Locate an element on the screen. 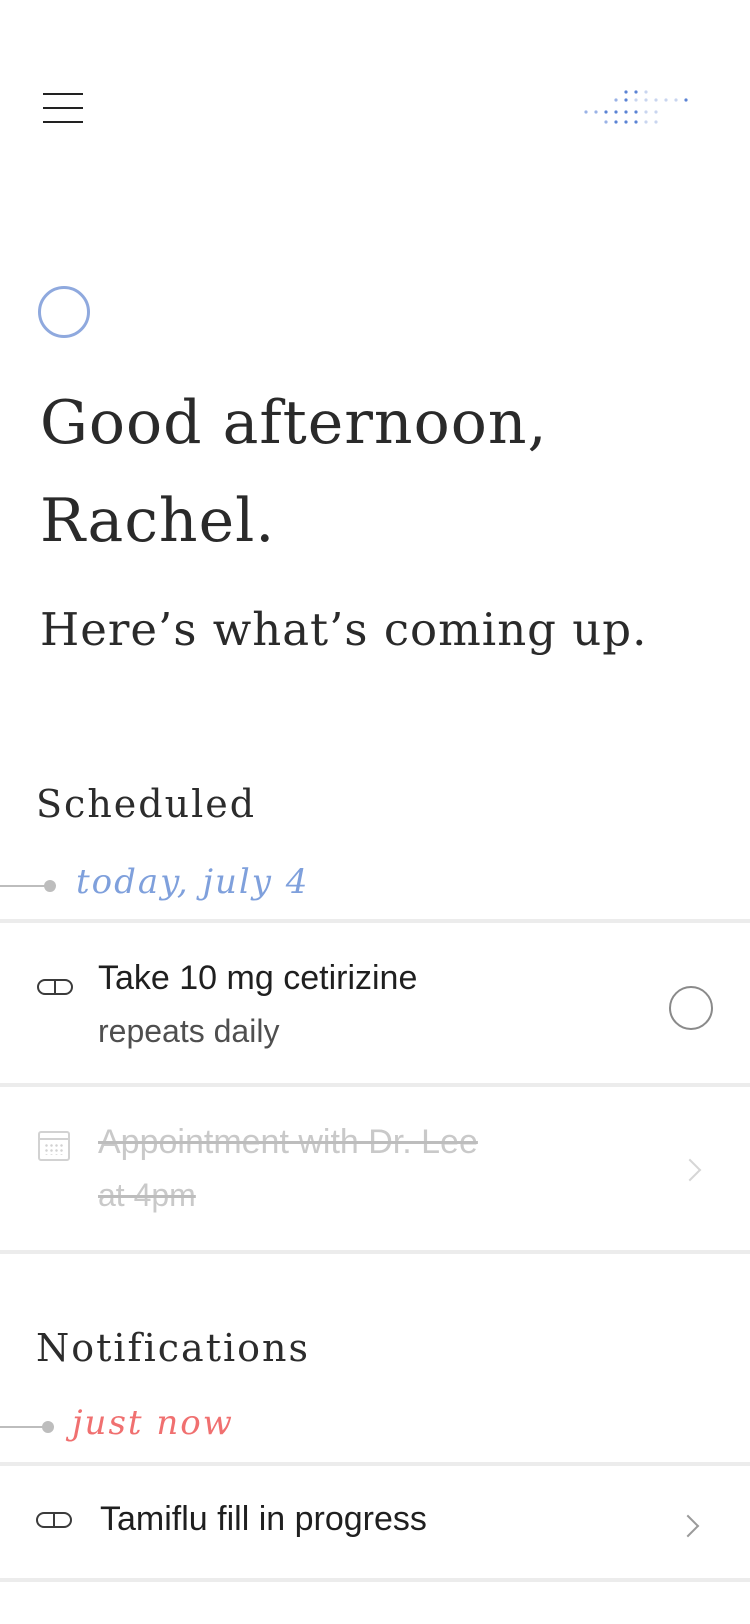 This screenshot has height=1624, width=750. hamburger-menu-icon is located at coordinates (63, 108).